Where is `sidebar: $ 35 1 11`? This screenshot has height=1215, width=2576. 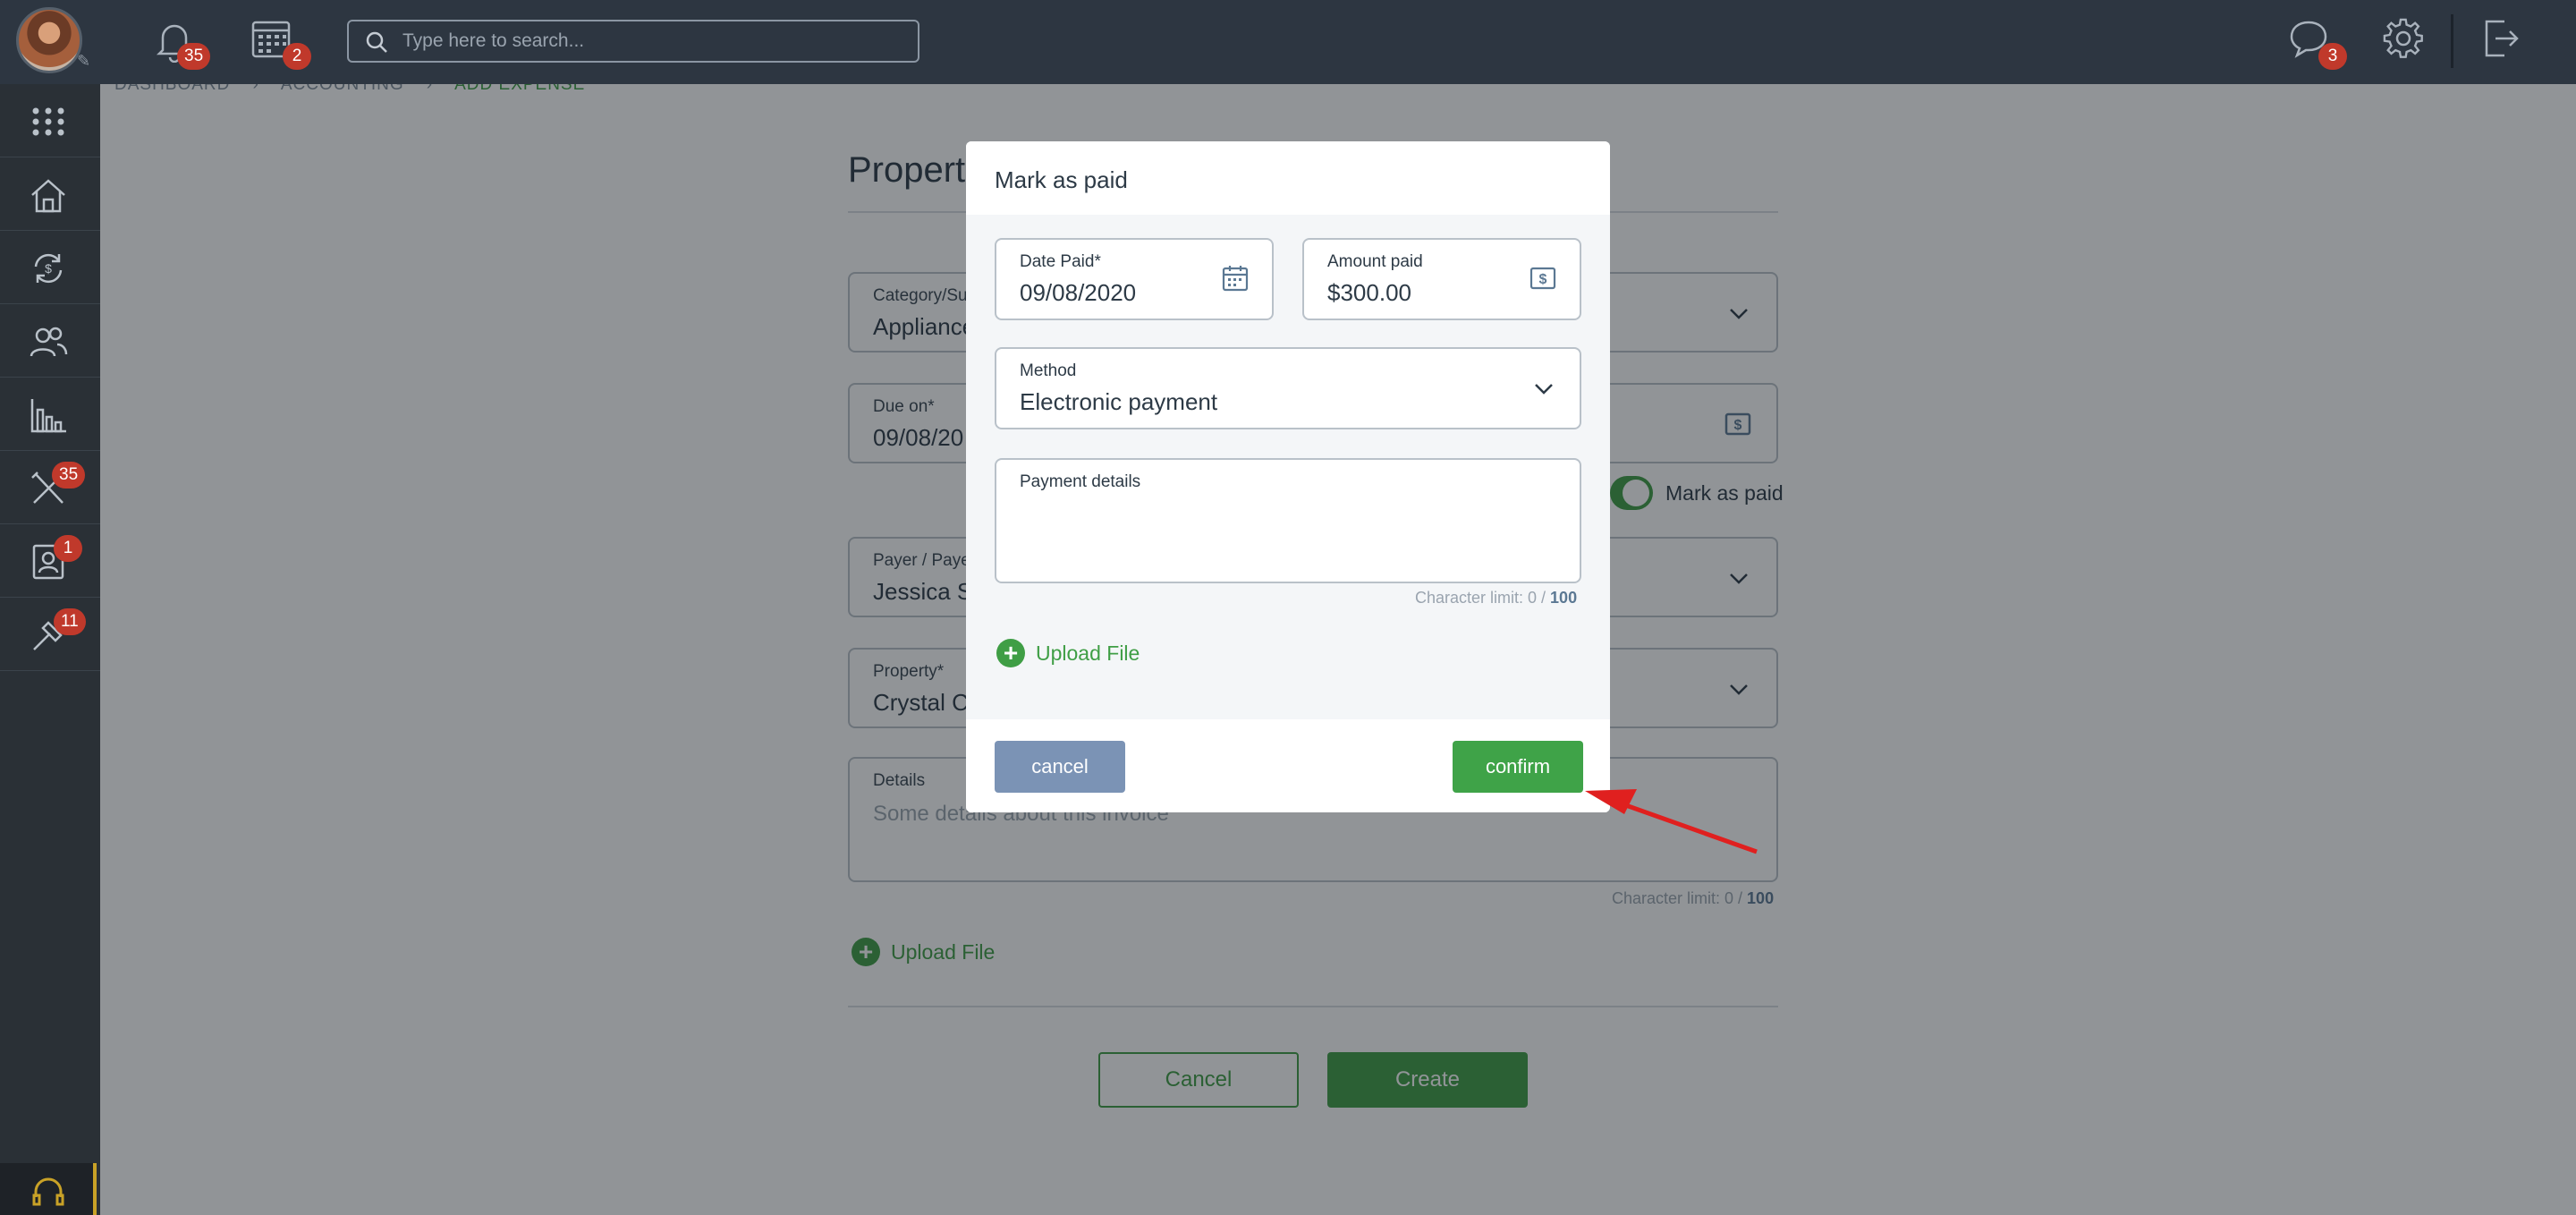 sidebar: $ 35 1 11 is located at coordinates (50, 650).